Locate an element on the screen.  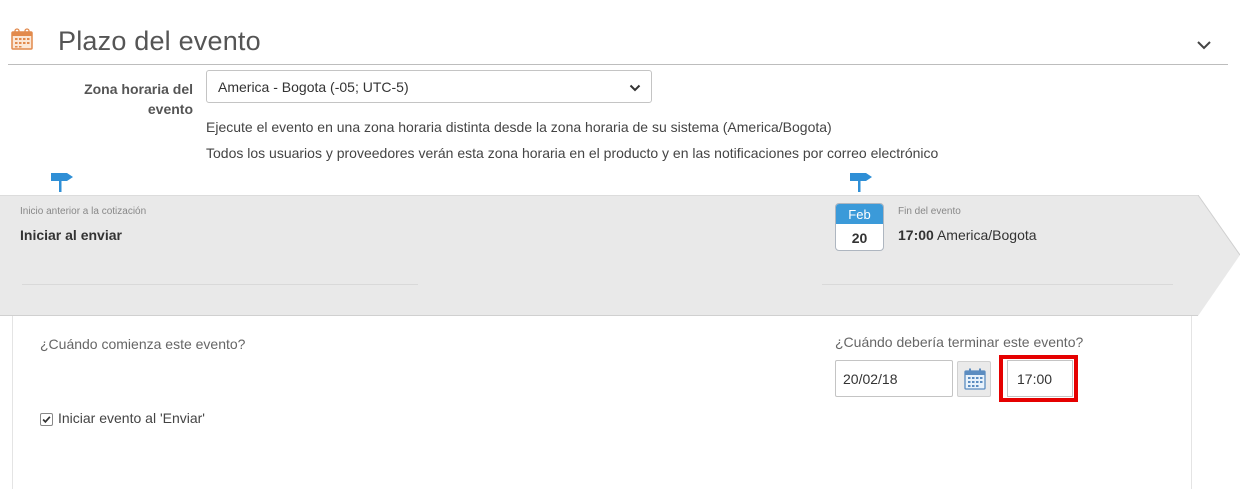
end-time: 17:00 is located at coordinates (916, 235).